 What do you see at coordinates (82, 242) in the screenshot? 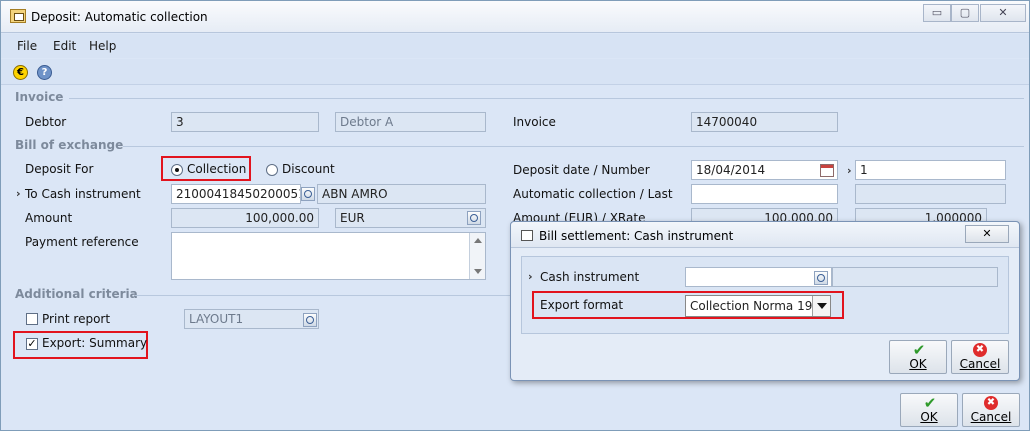
I see `payment-reference-label: Payment reference` at bounding box center [82, 242].